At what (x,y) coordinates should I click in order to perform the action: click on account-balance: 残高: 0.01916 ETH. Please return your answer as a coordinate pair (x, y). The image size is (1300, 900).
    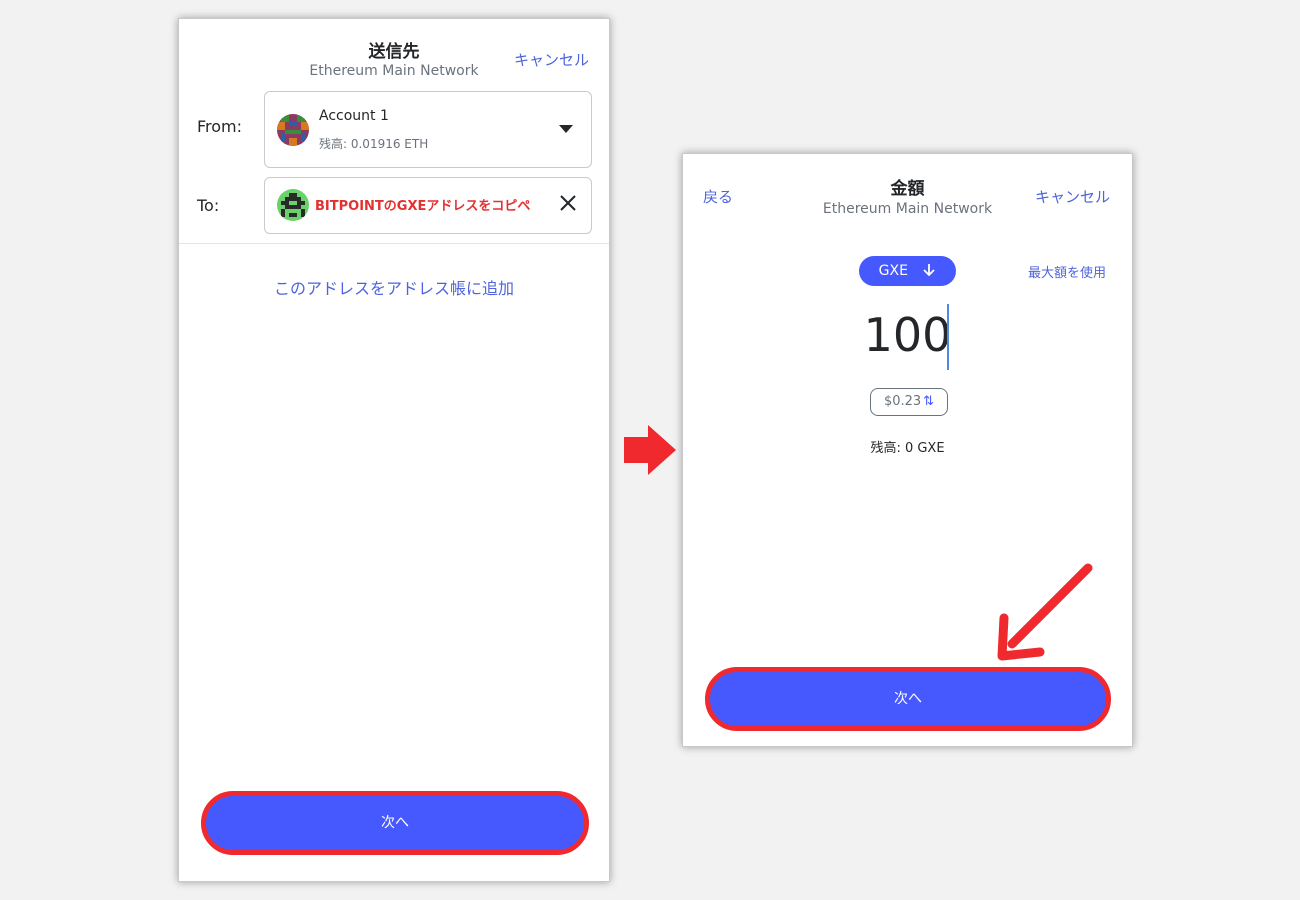
    Looking at the image, I should click on (374, 144).